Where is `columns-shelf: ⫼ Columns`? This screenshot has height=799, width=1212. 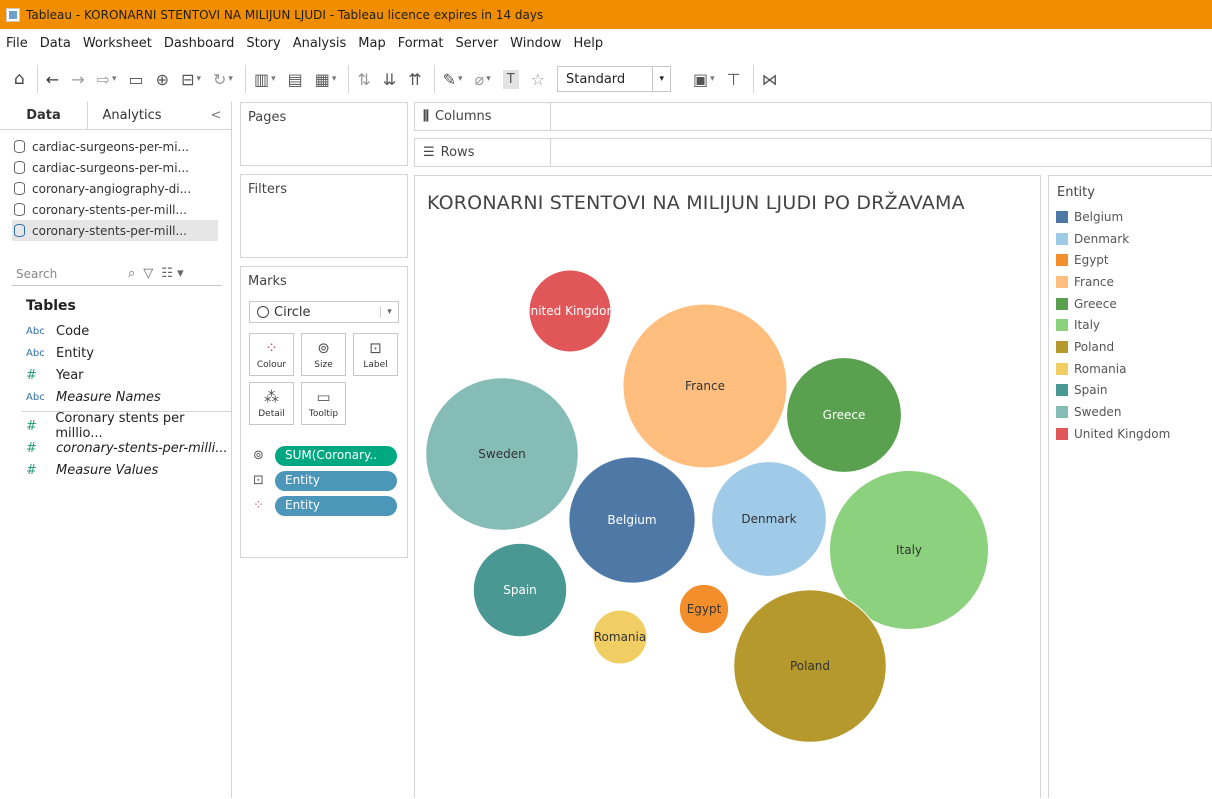 columns-shelf: ⫼ Columns is located at coordinates (813, 116).